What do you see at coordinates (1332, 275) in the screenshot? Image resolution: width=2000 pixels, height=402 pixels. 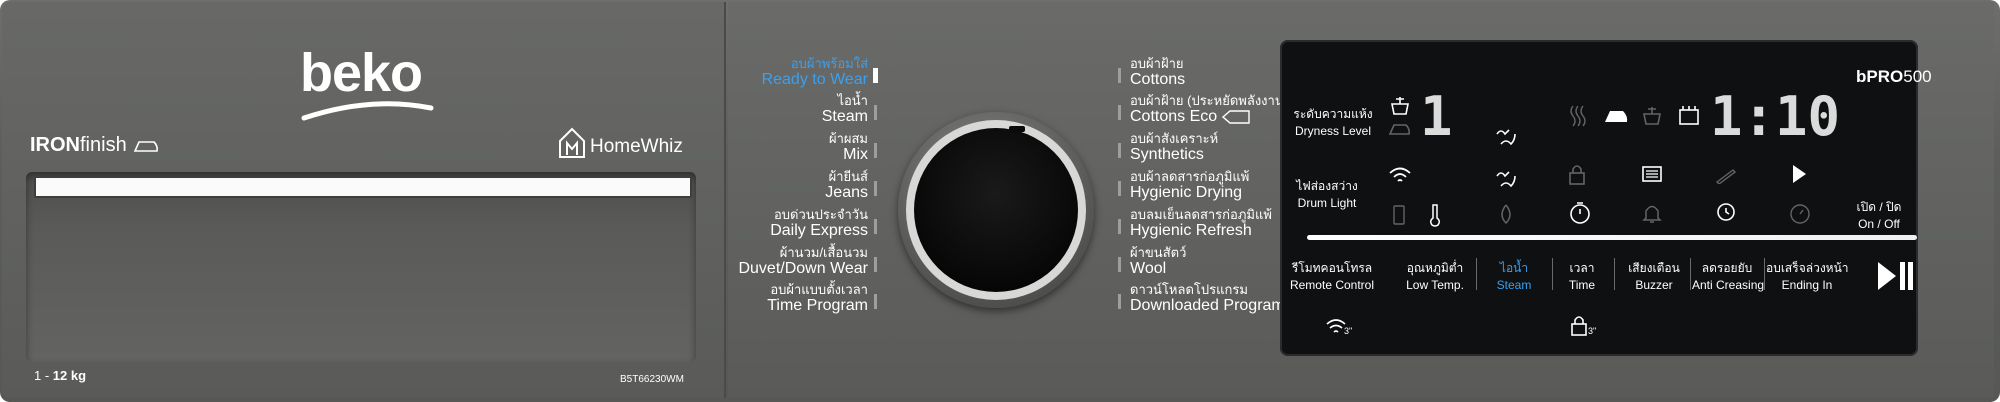 I see `remote-control-button: รีโมทคอนโทรล Remote Control` at bounding box center [1332, 275].